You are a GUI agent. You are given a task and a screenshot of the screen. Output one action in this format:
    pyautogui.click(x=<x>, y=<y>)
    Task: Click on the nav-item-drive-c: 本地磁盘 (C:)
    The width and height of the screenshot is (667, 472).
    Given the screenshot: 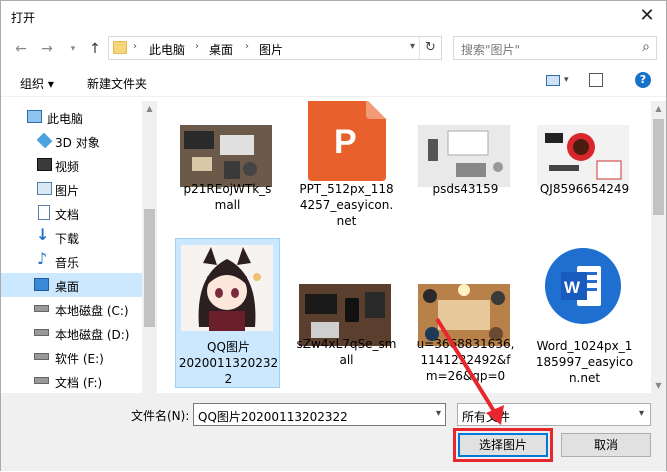 What is the action you would take?
    pyautogui.click(x=71, y=309)
    